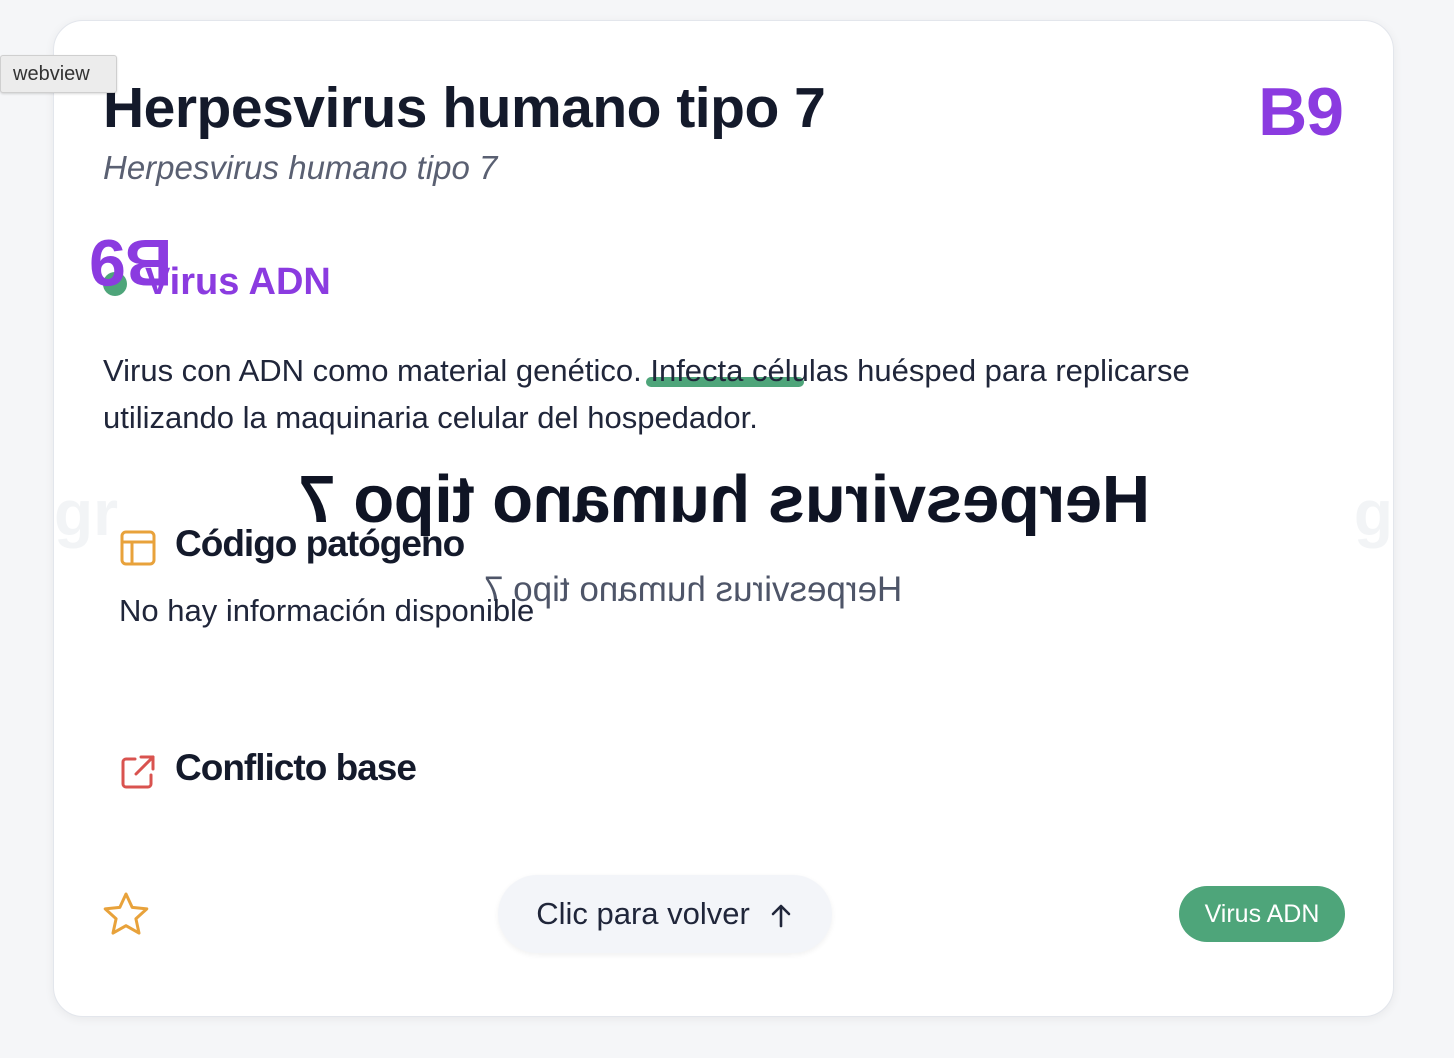 Image resolution: width=1454 pixels, height=1058 pixels. I want to click on back-button: Clic para volver, so click(665, 914).